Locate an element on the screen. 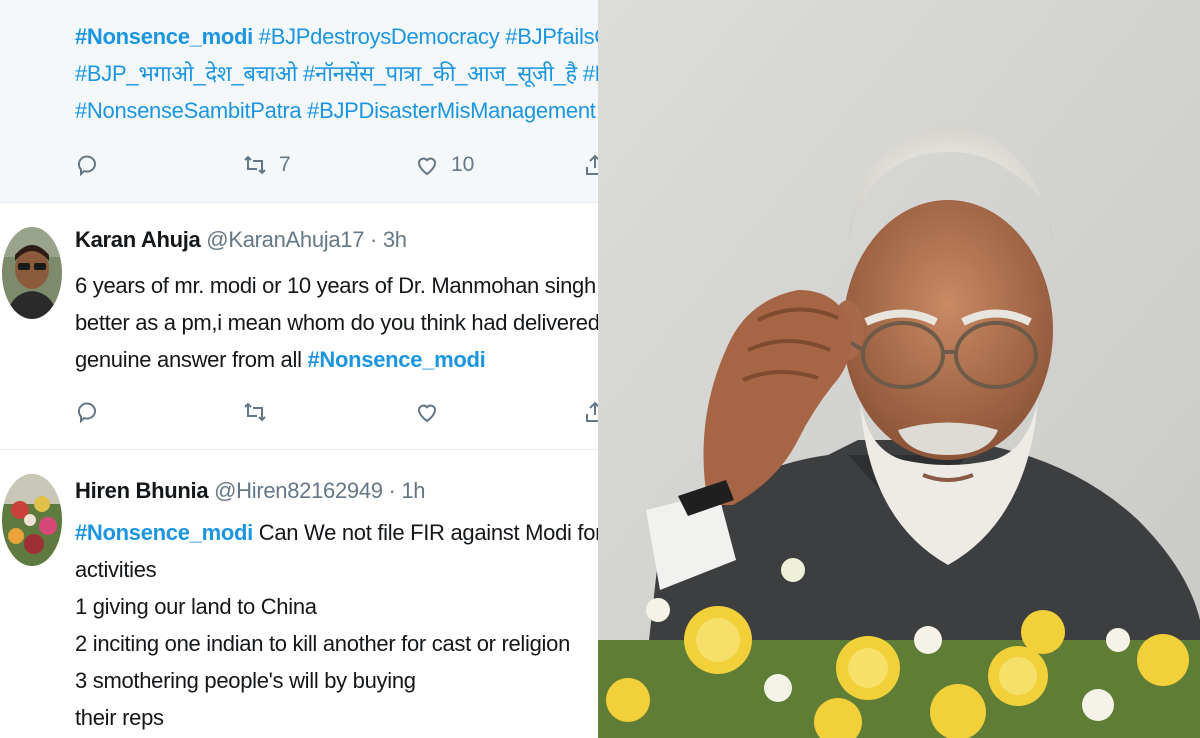 This screenshot has width=1200, height=738. tweet-header: Karan Ahuja @KaranAhuja17 · 3h is located at coordinates (241, 240).